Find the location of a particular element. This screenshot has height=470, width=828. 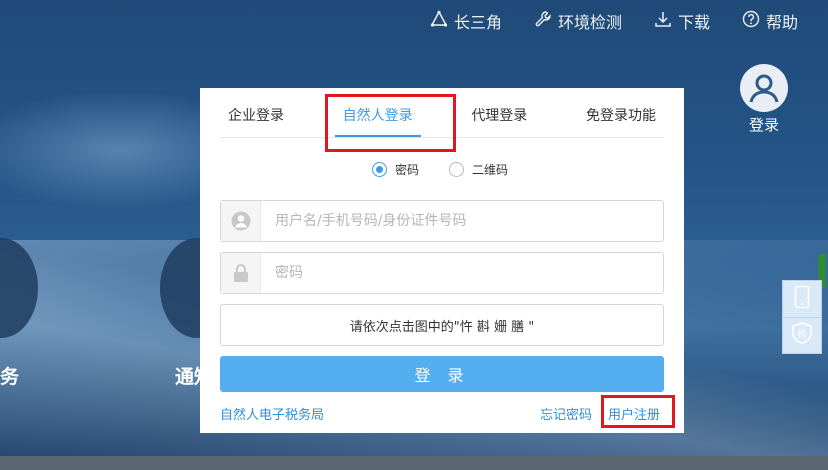

radio-label: 二维码 is located at coordinates (490, 170).